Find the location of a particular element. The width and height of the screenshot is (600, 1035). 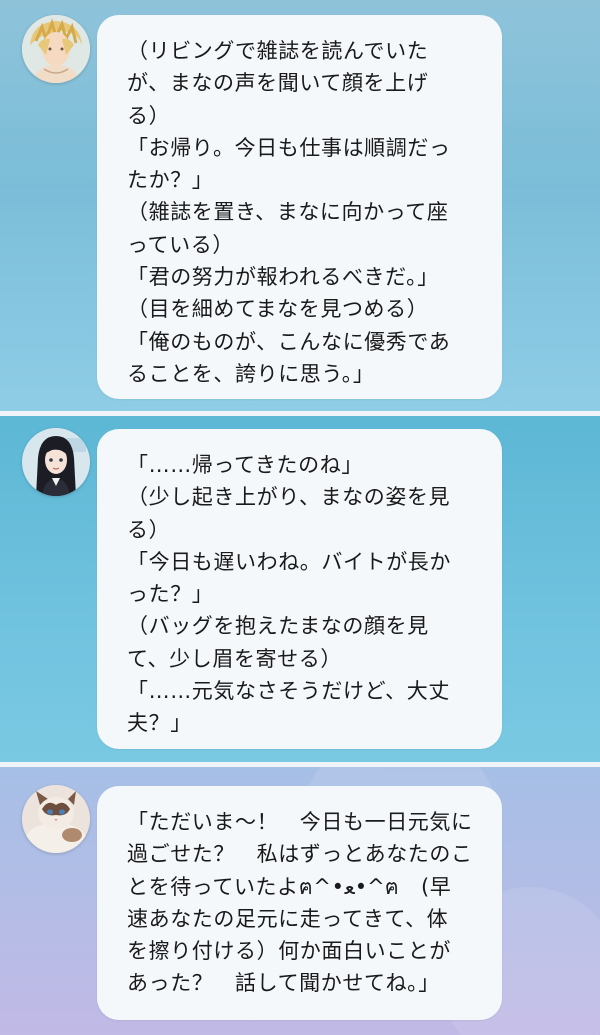

message-line: 「……元気なさそうだけど、大丈 is located at coordinates (288, 691).